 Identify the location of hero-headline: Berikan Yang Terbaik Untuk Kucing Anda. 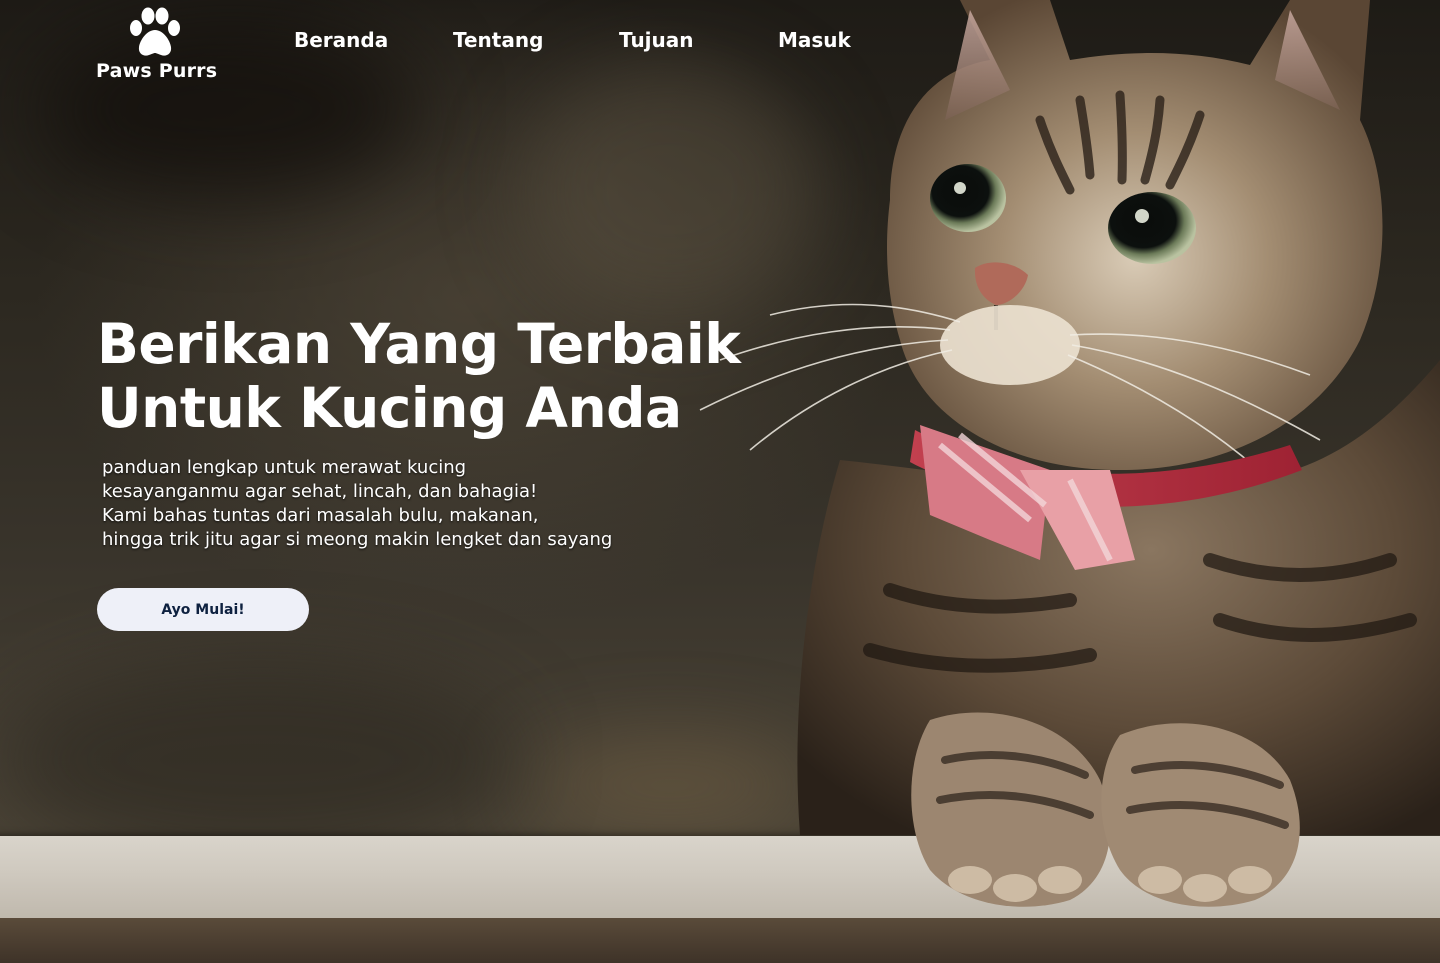
(419, 376).